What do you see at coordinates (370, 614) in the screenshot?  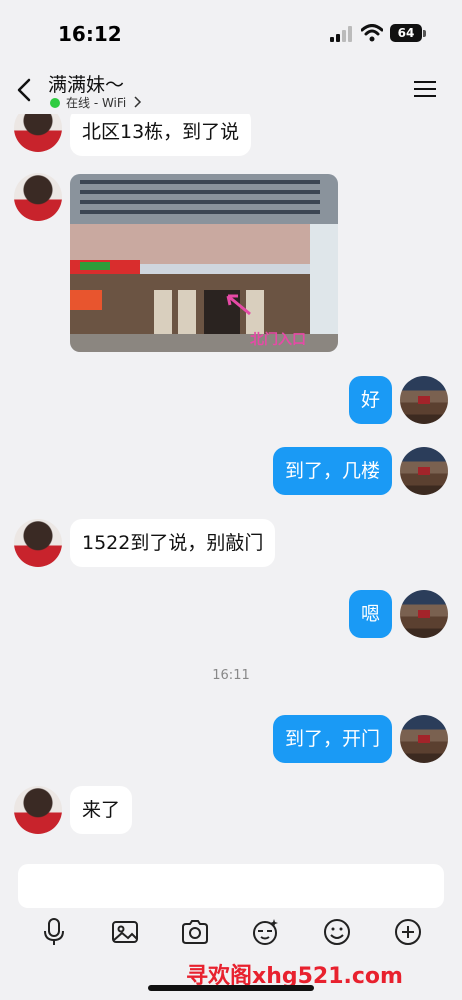 I see `outgoing-message: 嗯` at bounding box center [370, 614].